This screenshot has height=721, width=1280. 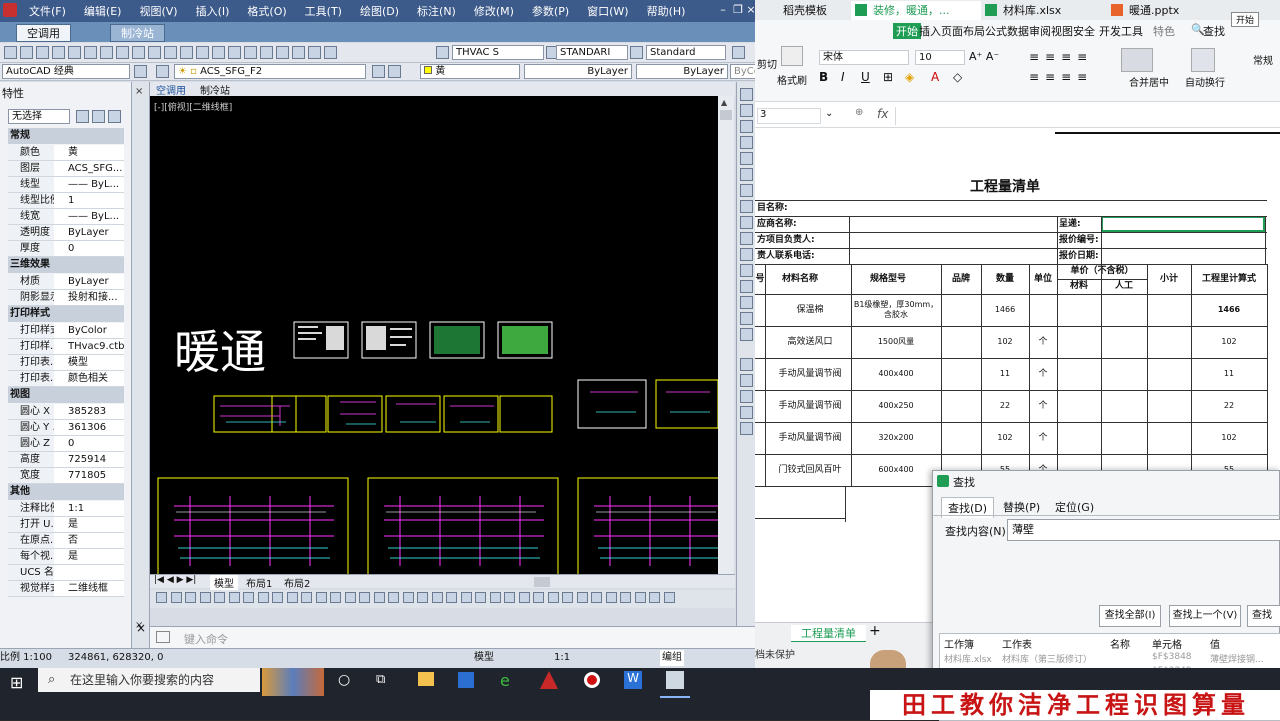 I want to click on result-cell: 材料库（第三版修订）, so click(x=1047, y=658).